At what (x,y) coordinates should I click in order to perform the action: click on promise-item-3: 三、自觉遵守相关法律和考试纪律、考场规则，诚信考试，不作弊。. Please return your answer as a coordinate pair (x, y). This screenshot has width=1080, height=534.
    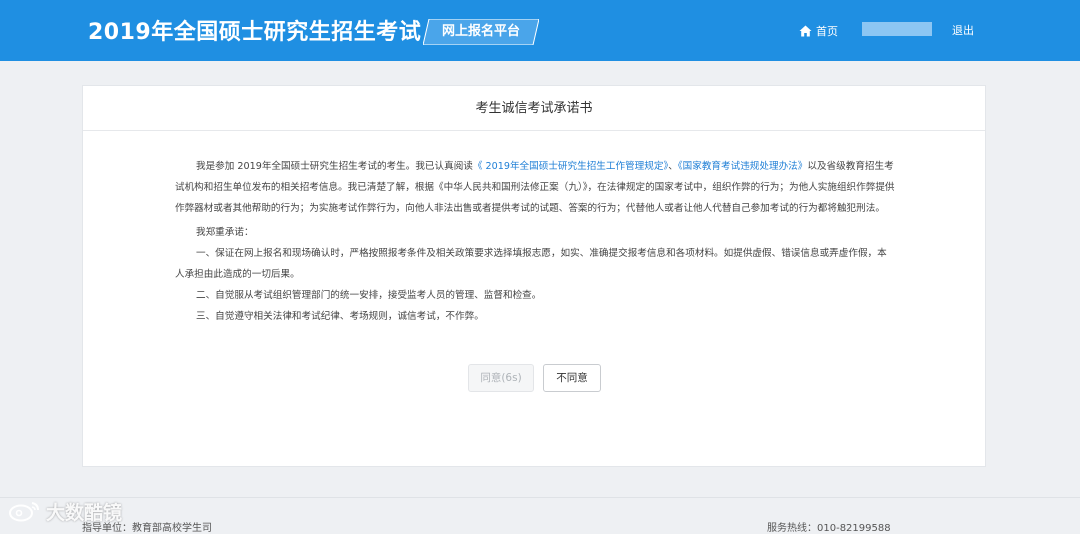
    Looking at the image, I should click on (340, 316).